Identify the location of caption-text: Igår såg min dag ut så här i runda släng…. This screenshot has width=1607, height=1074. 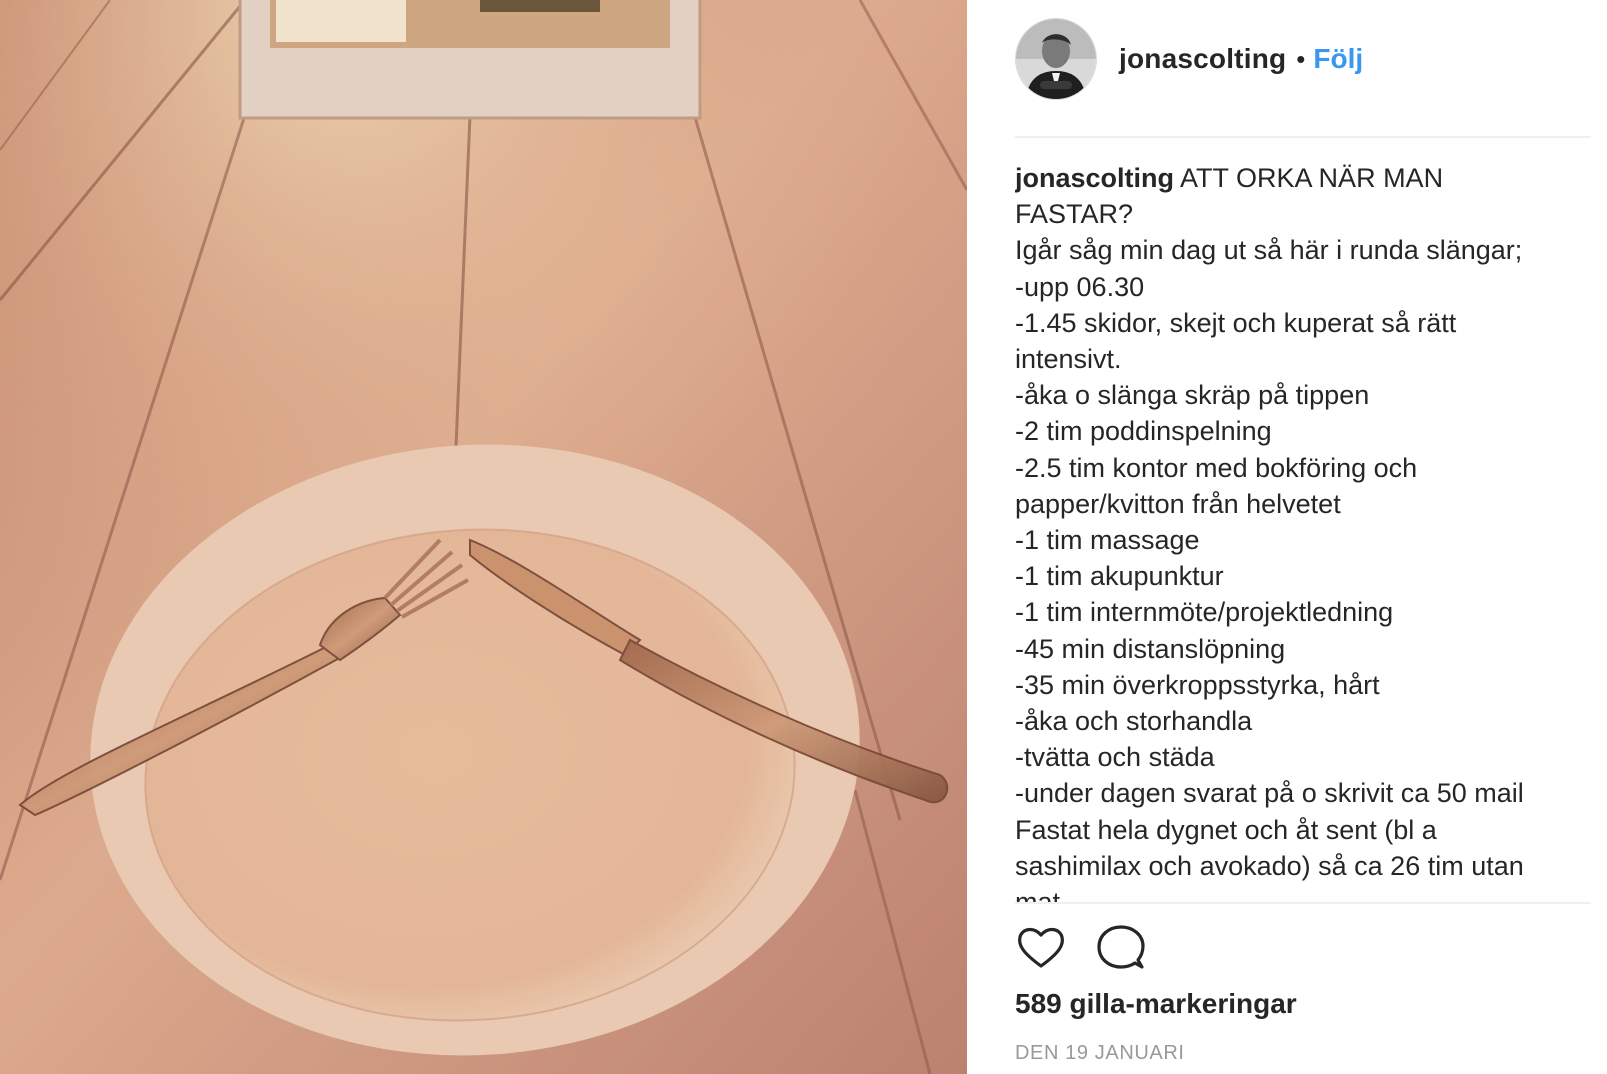
(1269, 250).